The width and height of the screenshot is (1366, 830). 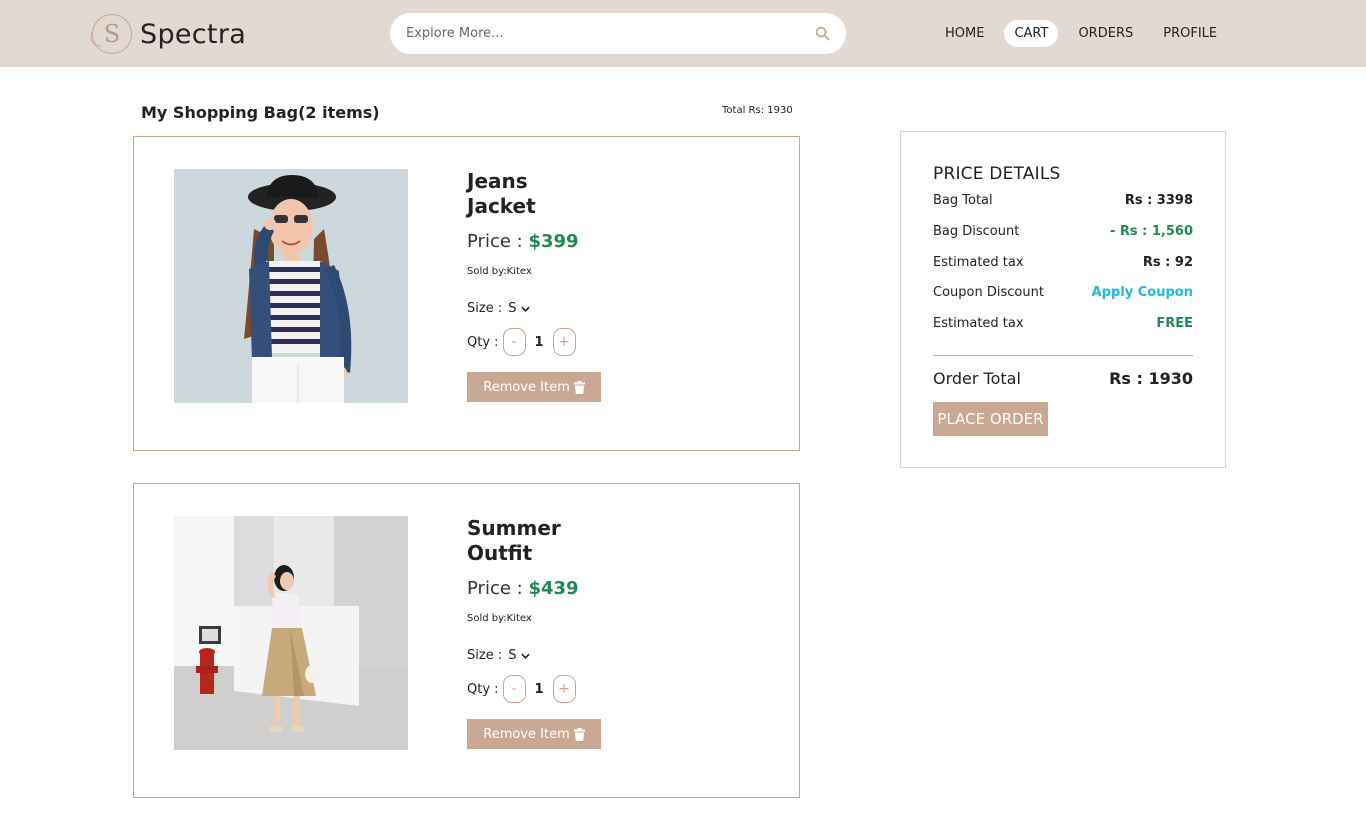 What do you see at coordinates (1151, 231) in the screenshot?
I see `price-row-value: - Rs : 1,560` at bounding box center [1151, 231].